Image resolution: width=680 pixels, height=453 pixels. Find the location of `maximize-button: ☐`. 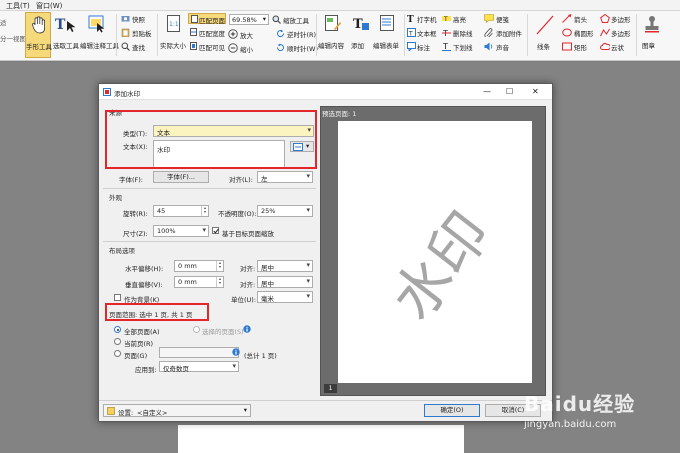

maximize-button: ☐ is located at coordinates (509, 91).